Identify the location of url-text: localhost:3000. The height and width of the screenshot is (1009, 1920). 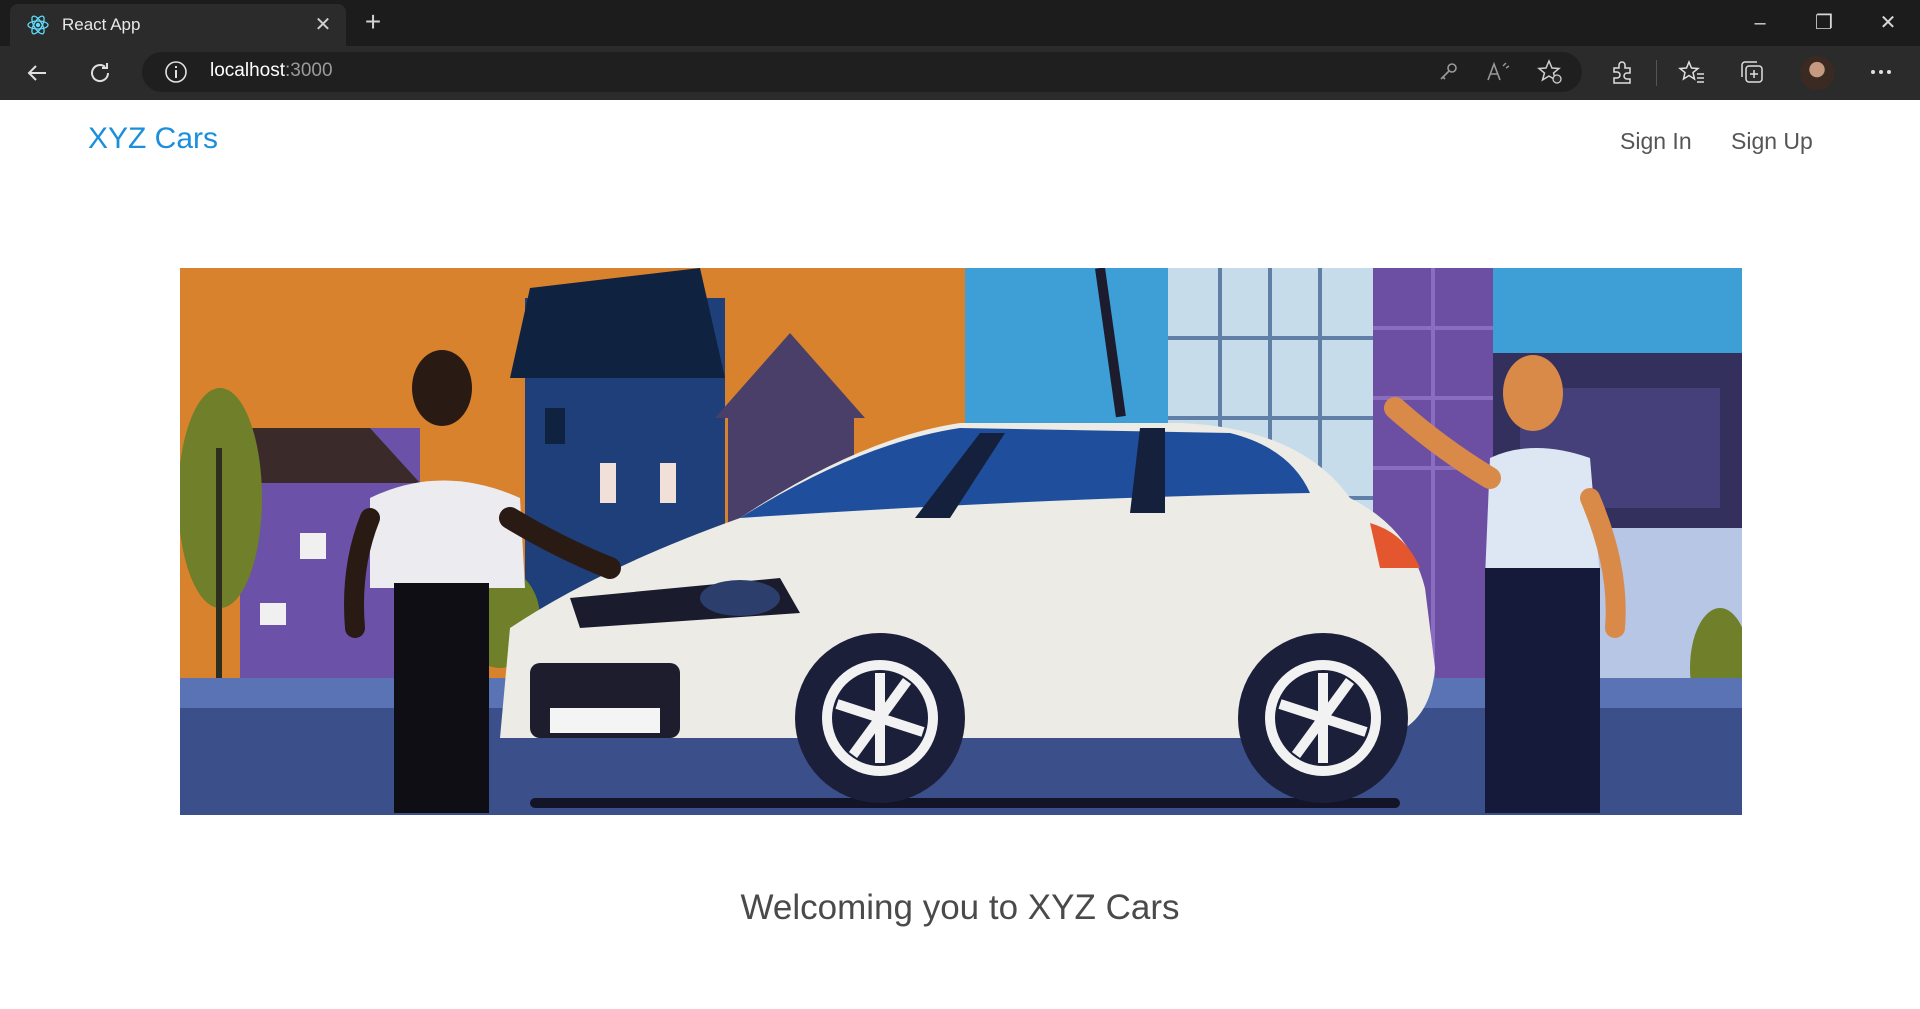
(271, 71).